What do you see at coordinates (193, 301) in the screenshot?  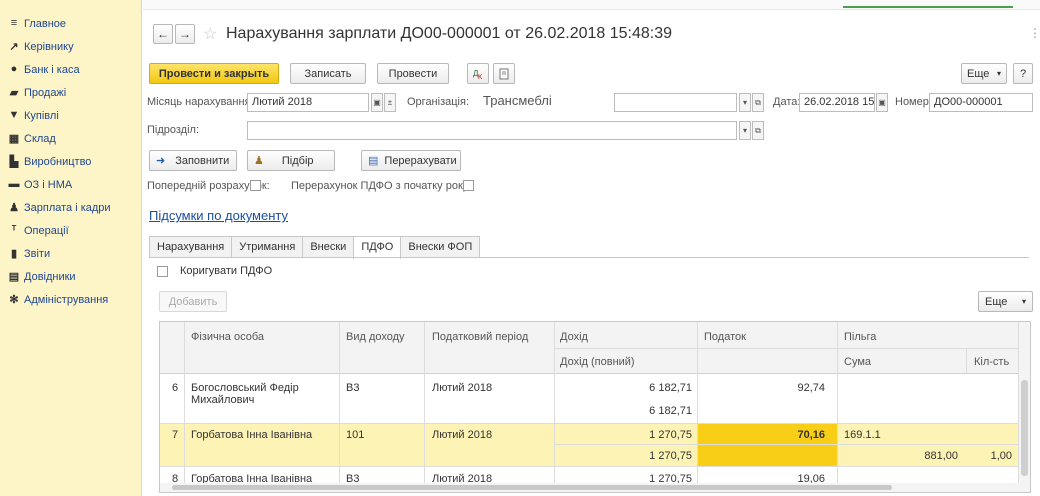 I see `add-button: Добавить` at bounding box center [193, 301].